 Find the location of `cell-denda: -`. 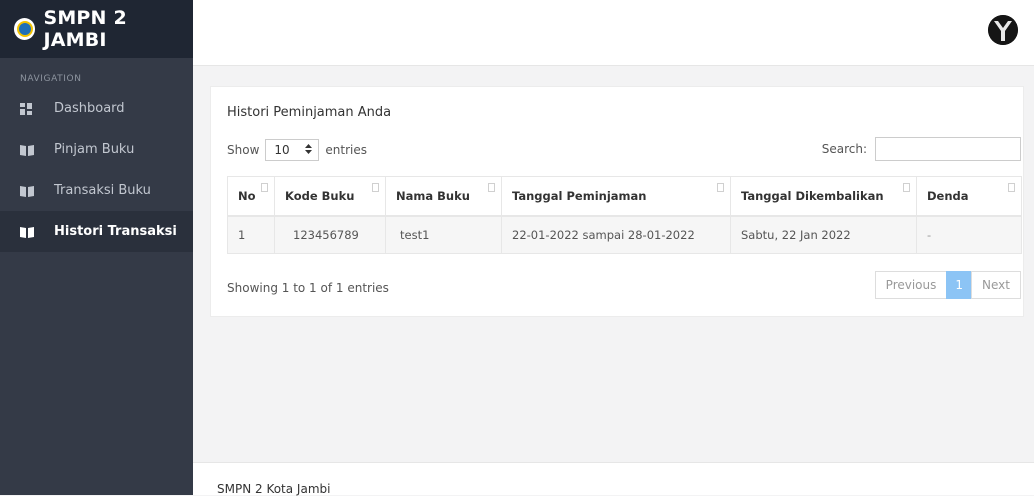

cell-denda: - is located at coordinates (969, 234).